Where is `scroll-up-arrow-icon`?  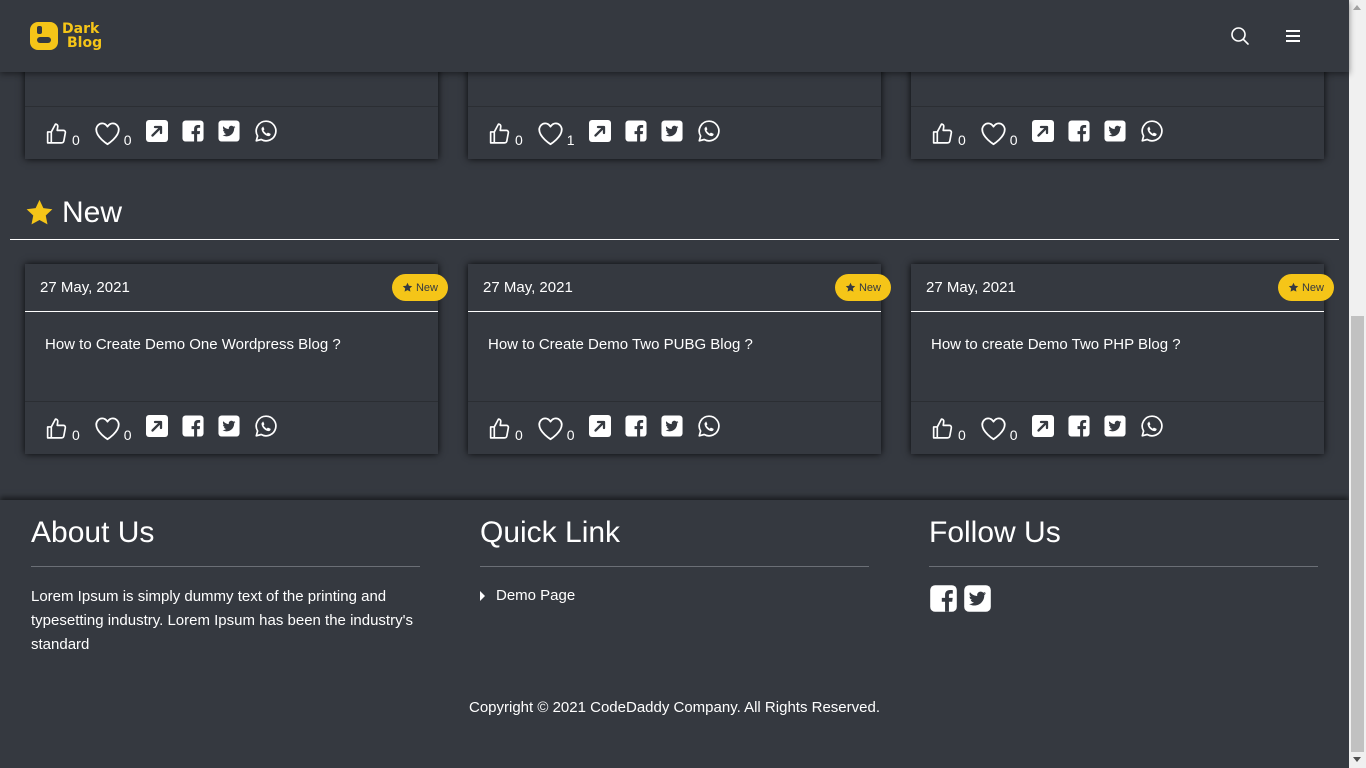 scroll-up-arrow-icon is located at coordinates (1357, 7).